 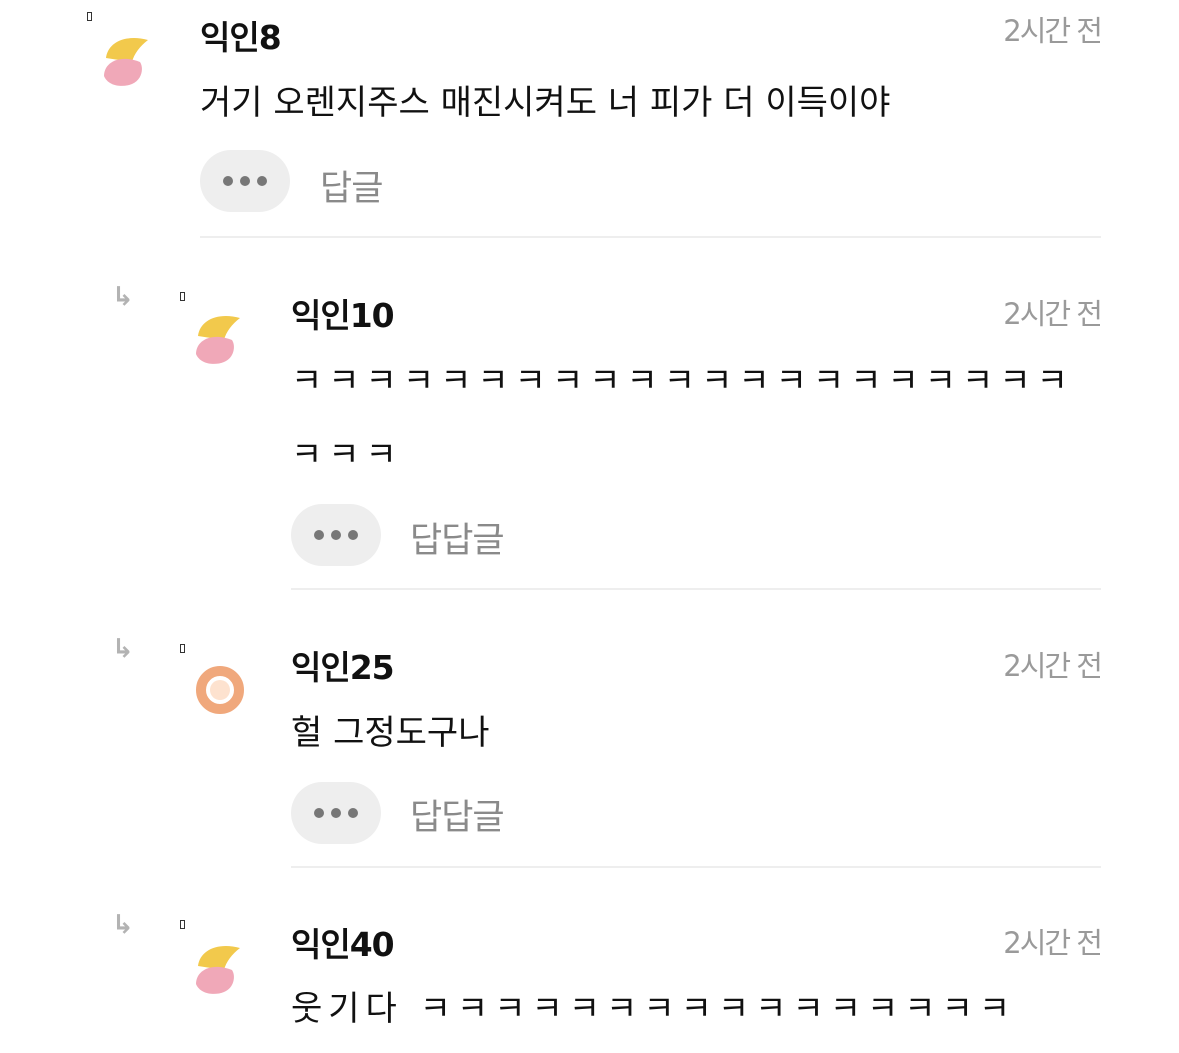 I want to click on comment-text: 웃기다 ㅋㅋㅋㅋㅋㅋㅋㅋㅋㅋㅋㅋㅋㅋㅋㅋ, so click(x=654, y=1009).